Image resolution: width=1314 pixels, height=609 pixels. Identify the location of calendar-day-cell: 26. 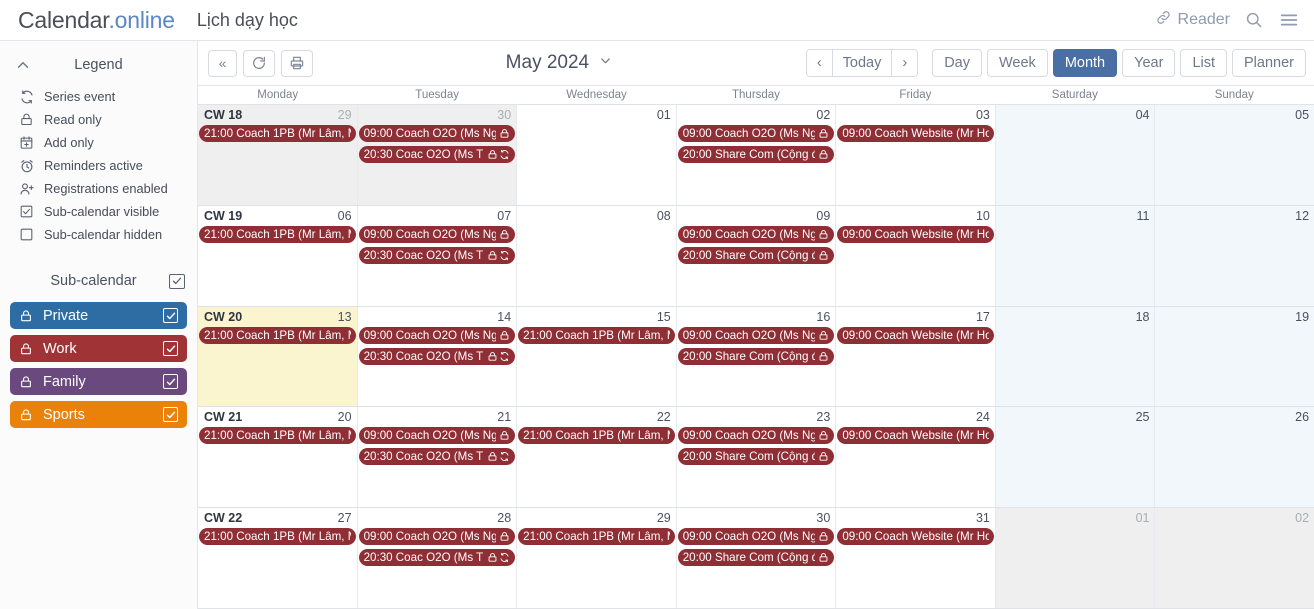
(1234, 457).